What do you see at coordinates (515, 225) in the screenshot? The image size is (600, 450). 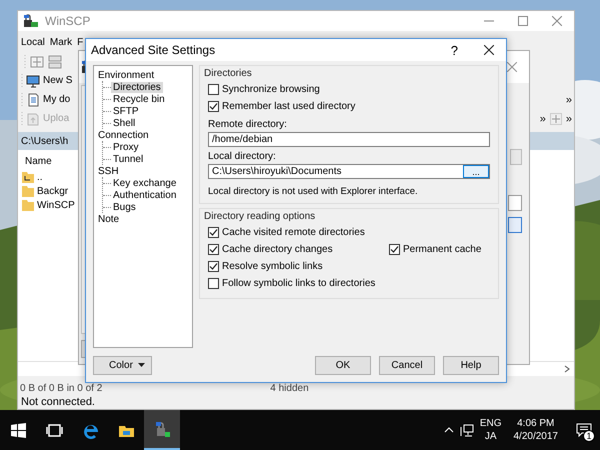 I see `dropdown` at bounding box center [515, 225].